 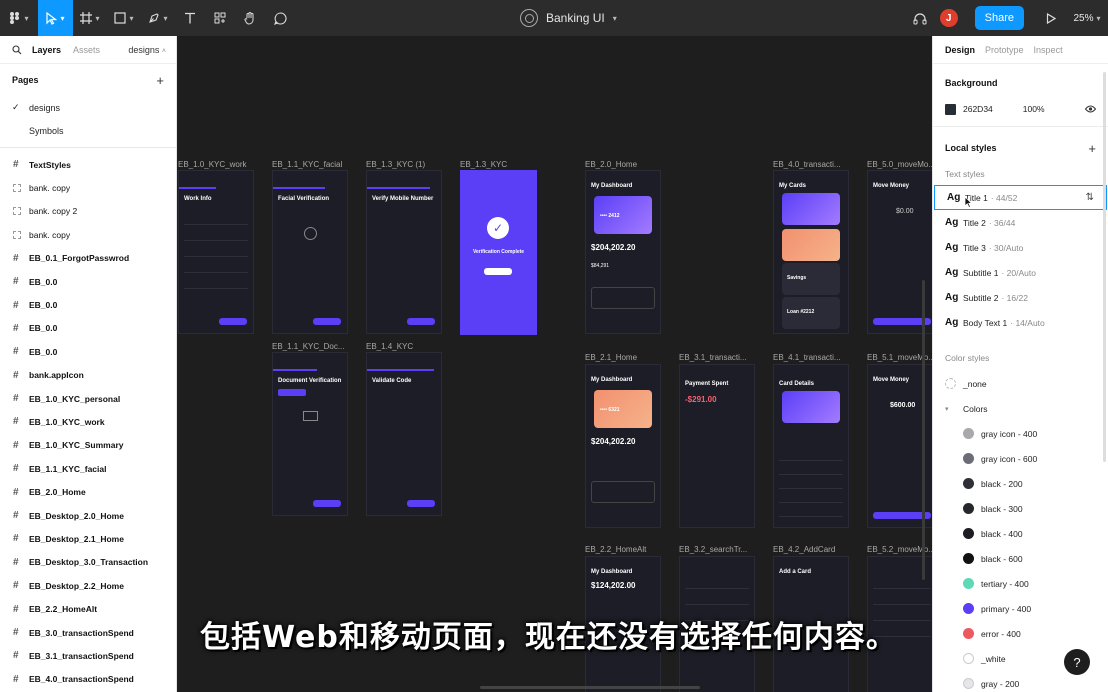 I want to click on text-style-item: Ag Subtitle 2 · 16/22, so click(x=1020, y=297).